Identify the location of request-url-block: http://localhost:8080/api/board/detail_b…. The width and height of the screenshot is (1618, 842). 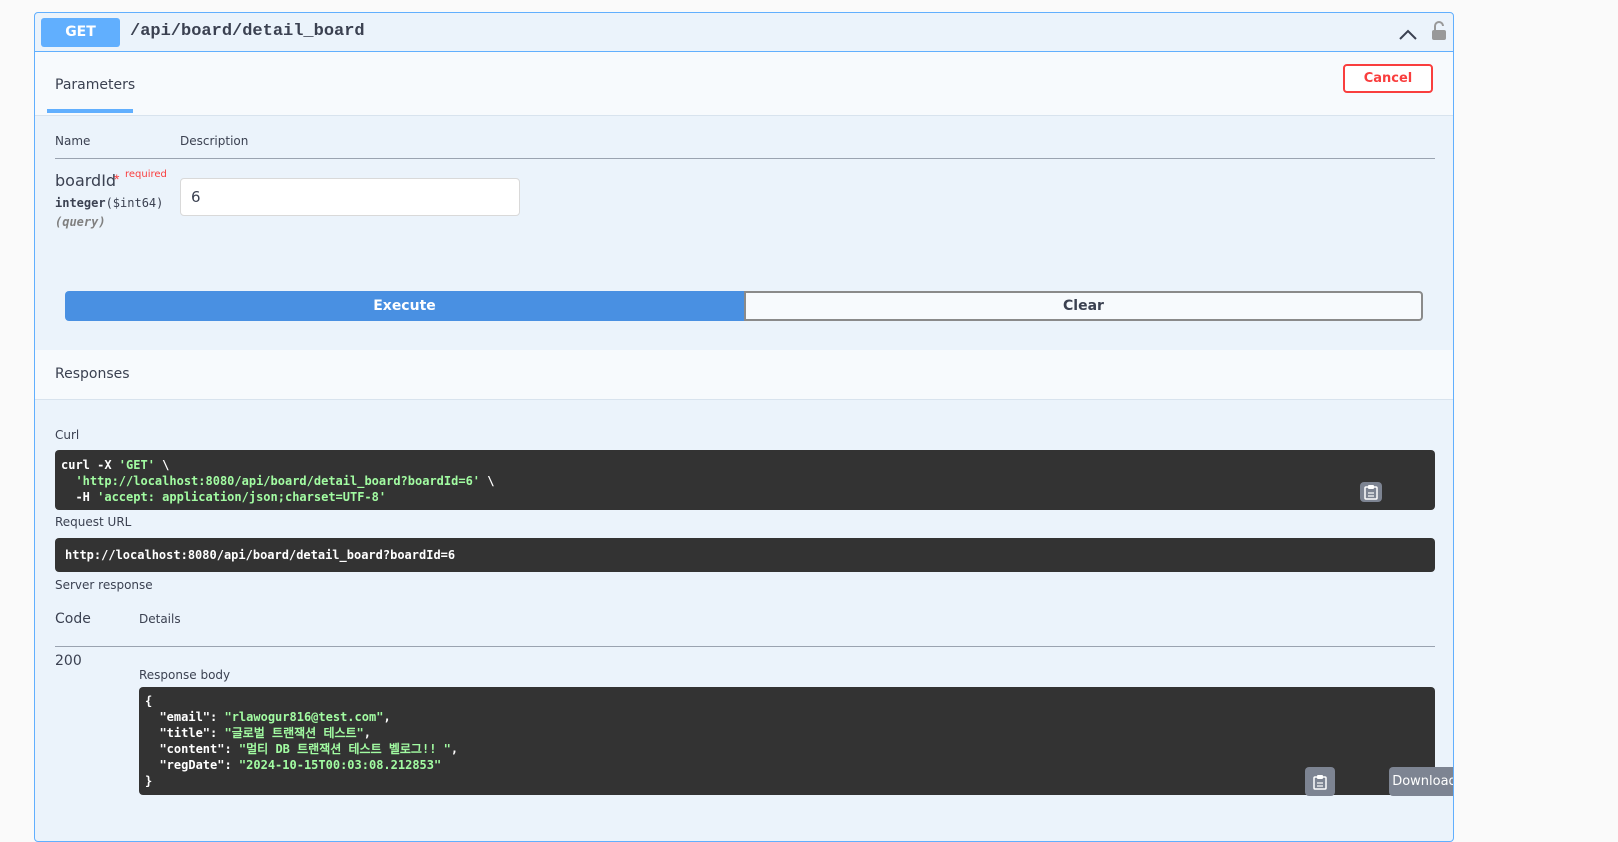
(745, 555).